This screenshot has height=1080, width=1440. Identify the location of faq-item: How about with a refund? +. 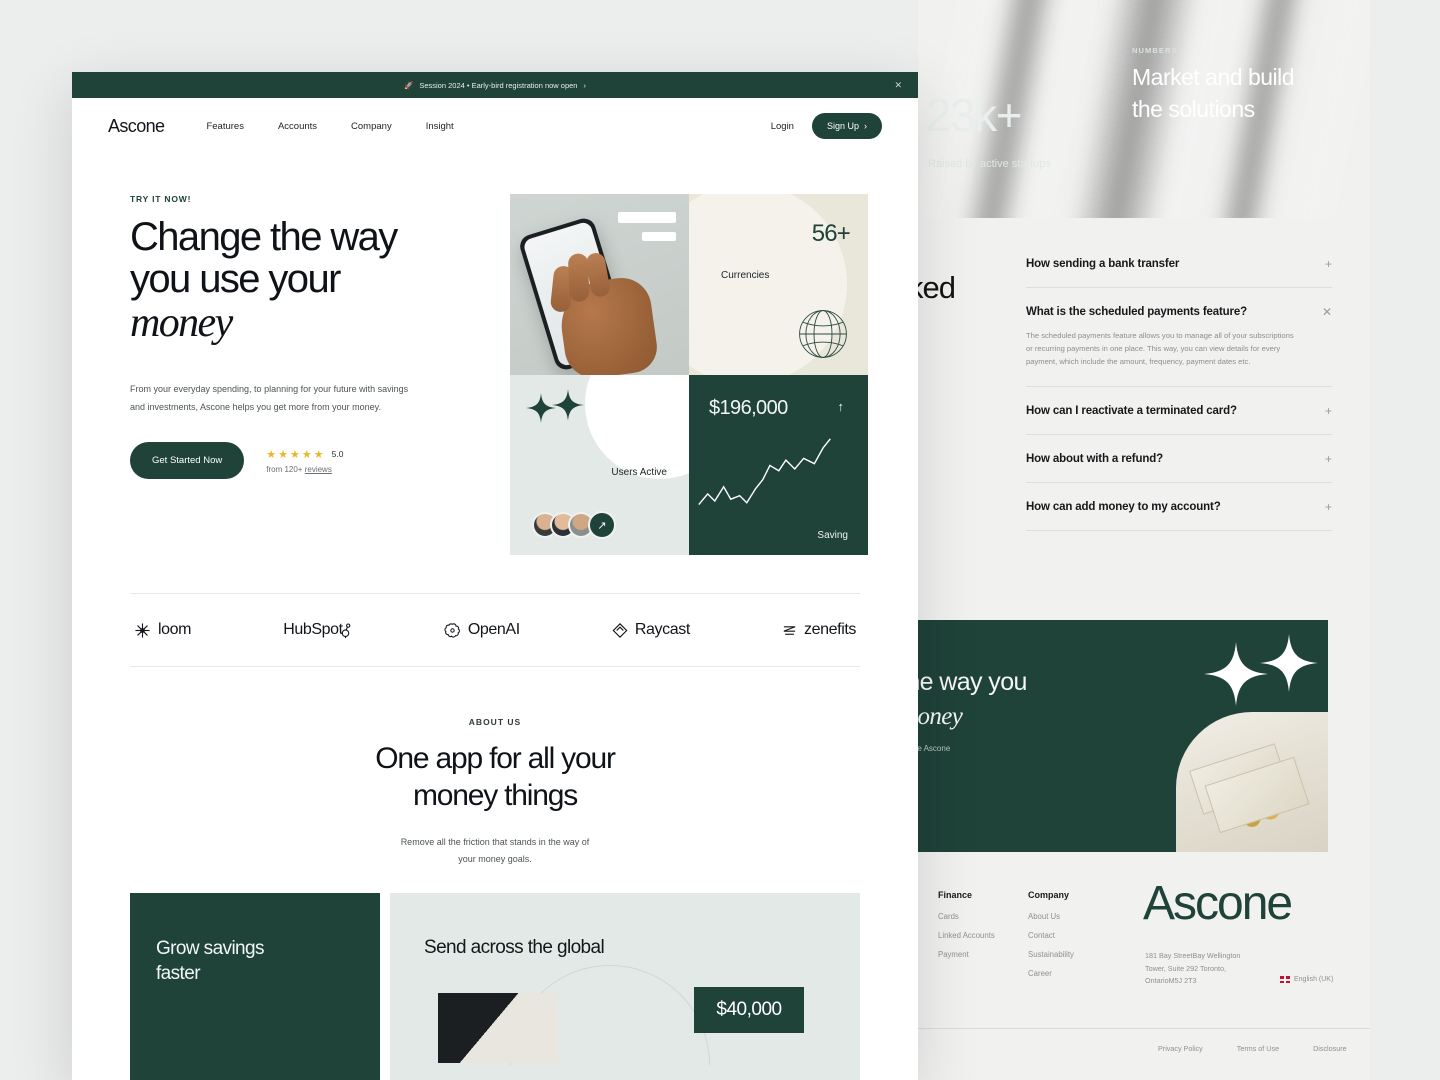
(1179, 459).